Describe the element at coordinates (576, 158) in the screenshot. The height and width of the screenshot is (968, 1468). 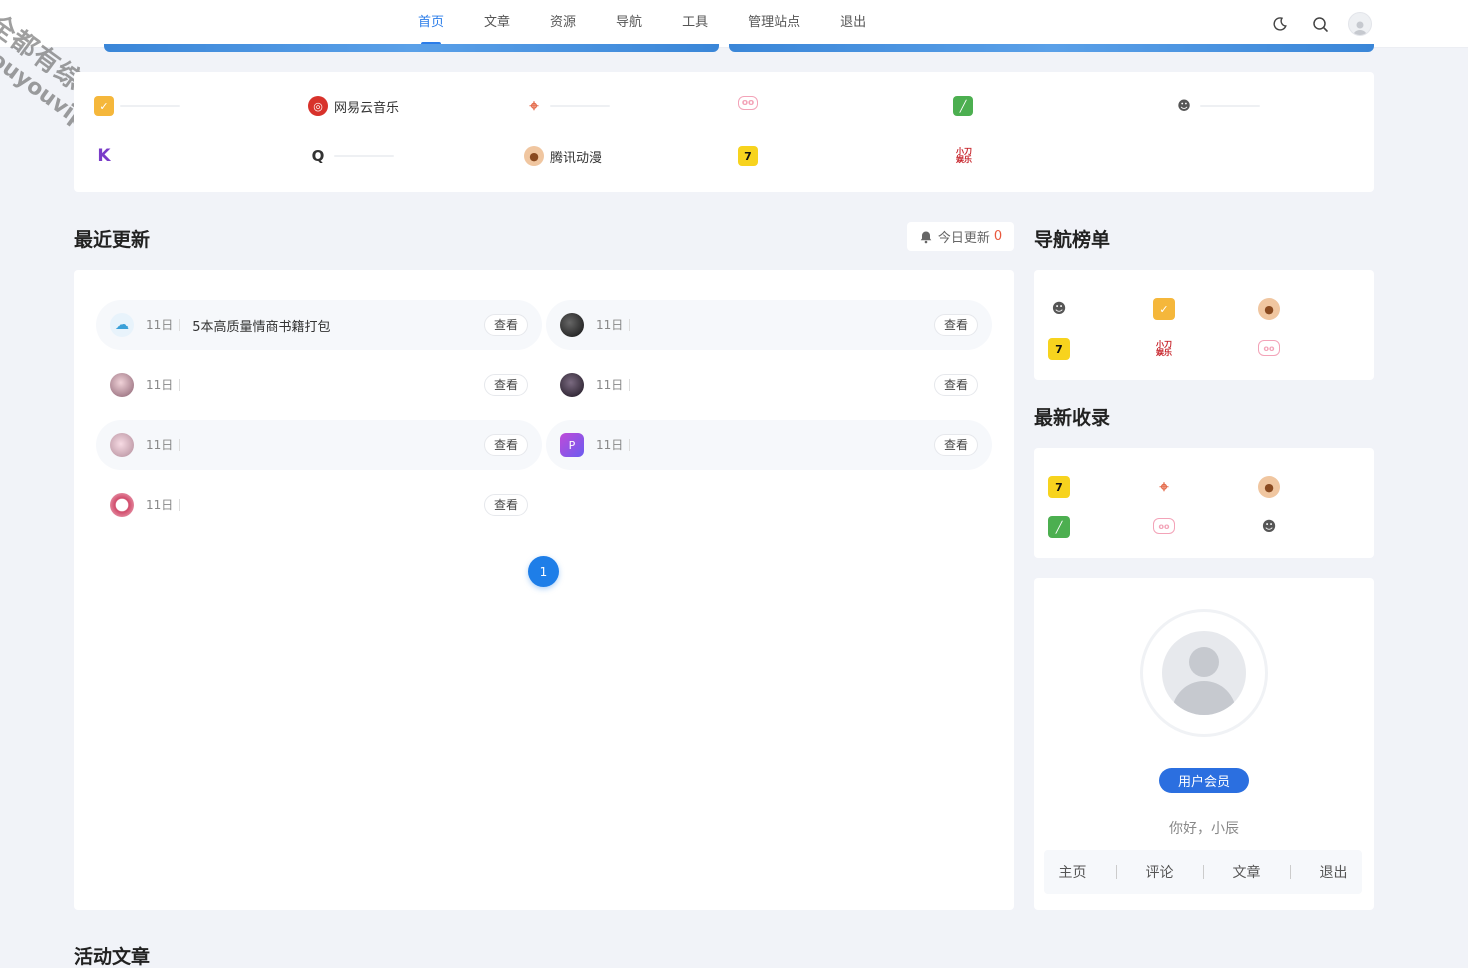
I see `site-label: 腾讯动漫` at that location.